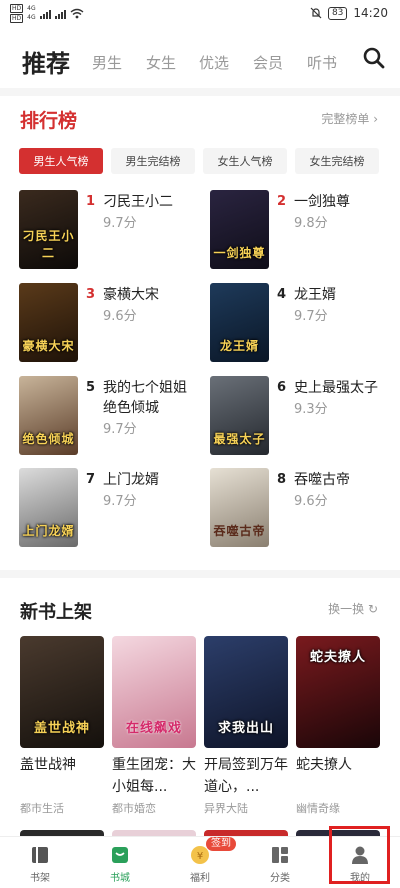 This screenshot has height=888, width=400. I want to click on rank-item: 一剑独尊 2 一剑独尊 9.8分, so click(300, 230).